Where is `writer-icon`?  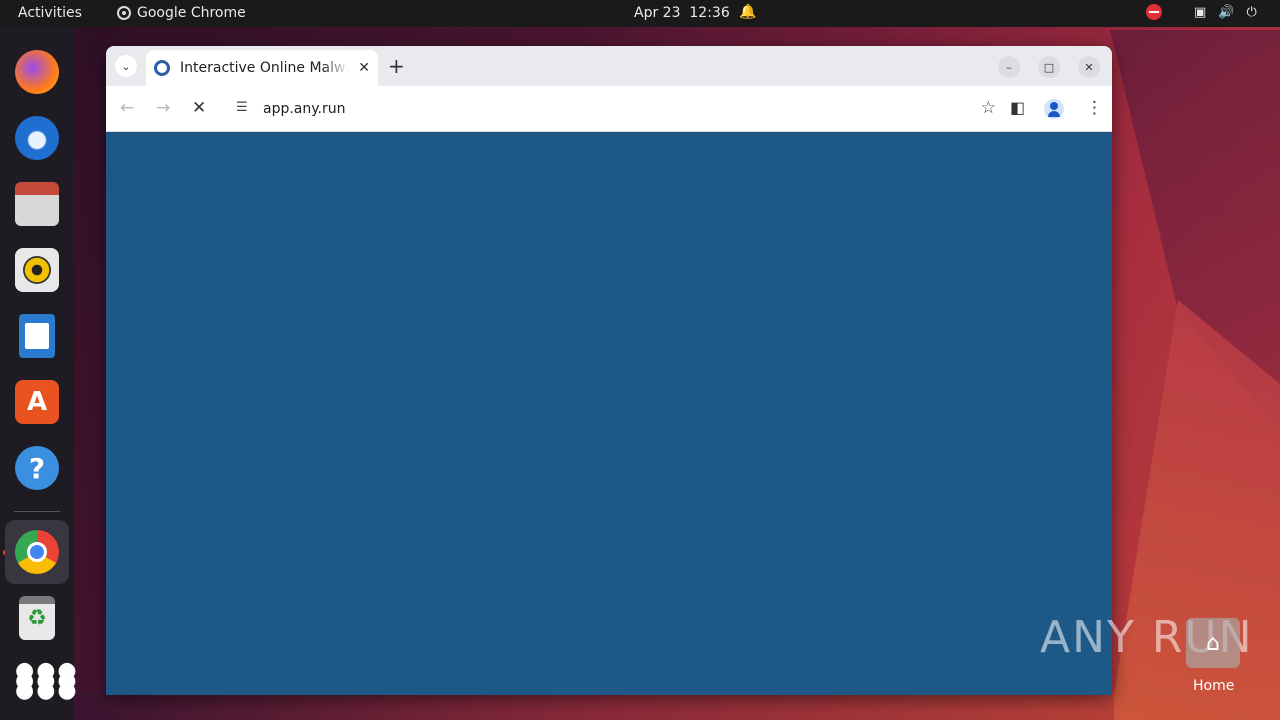
writer-icon is located at coordinates (37, 336).